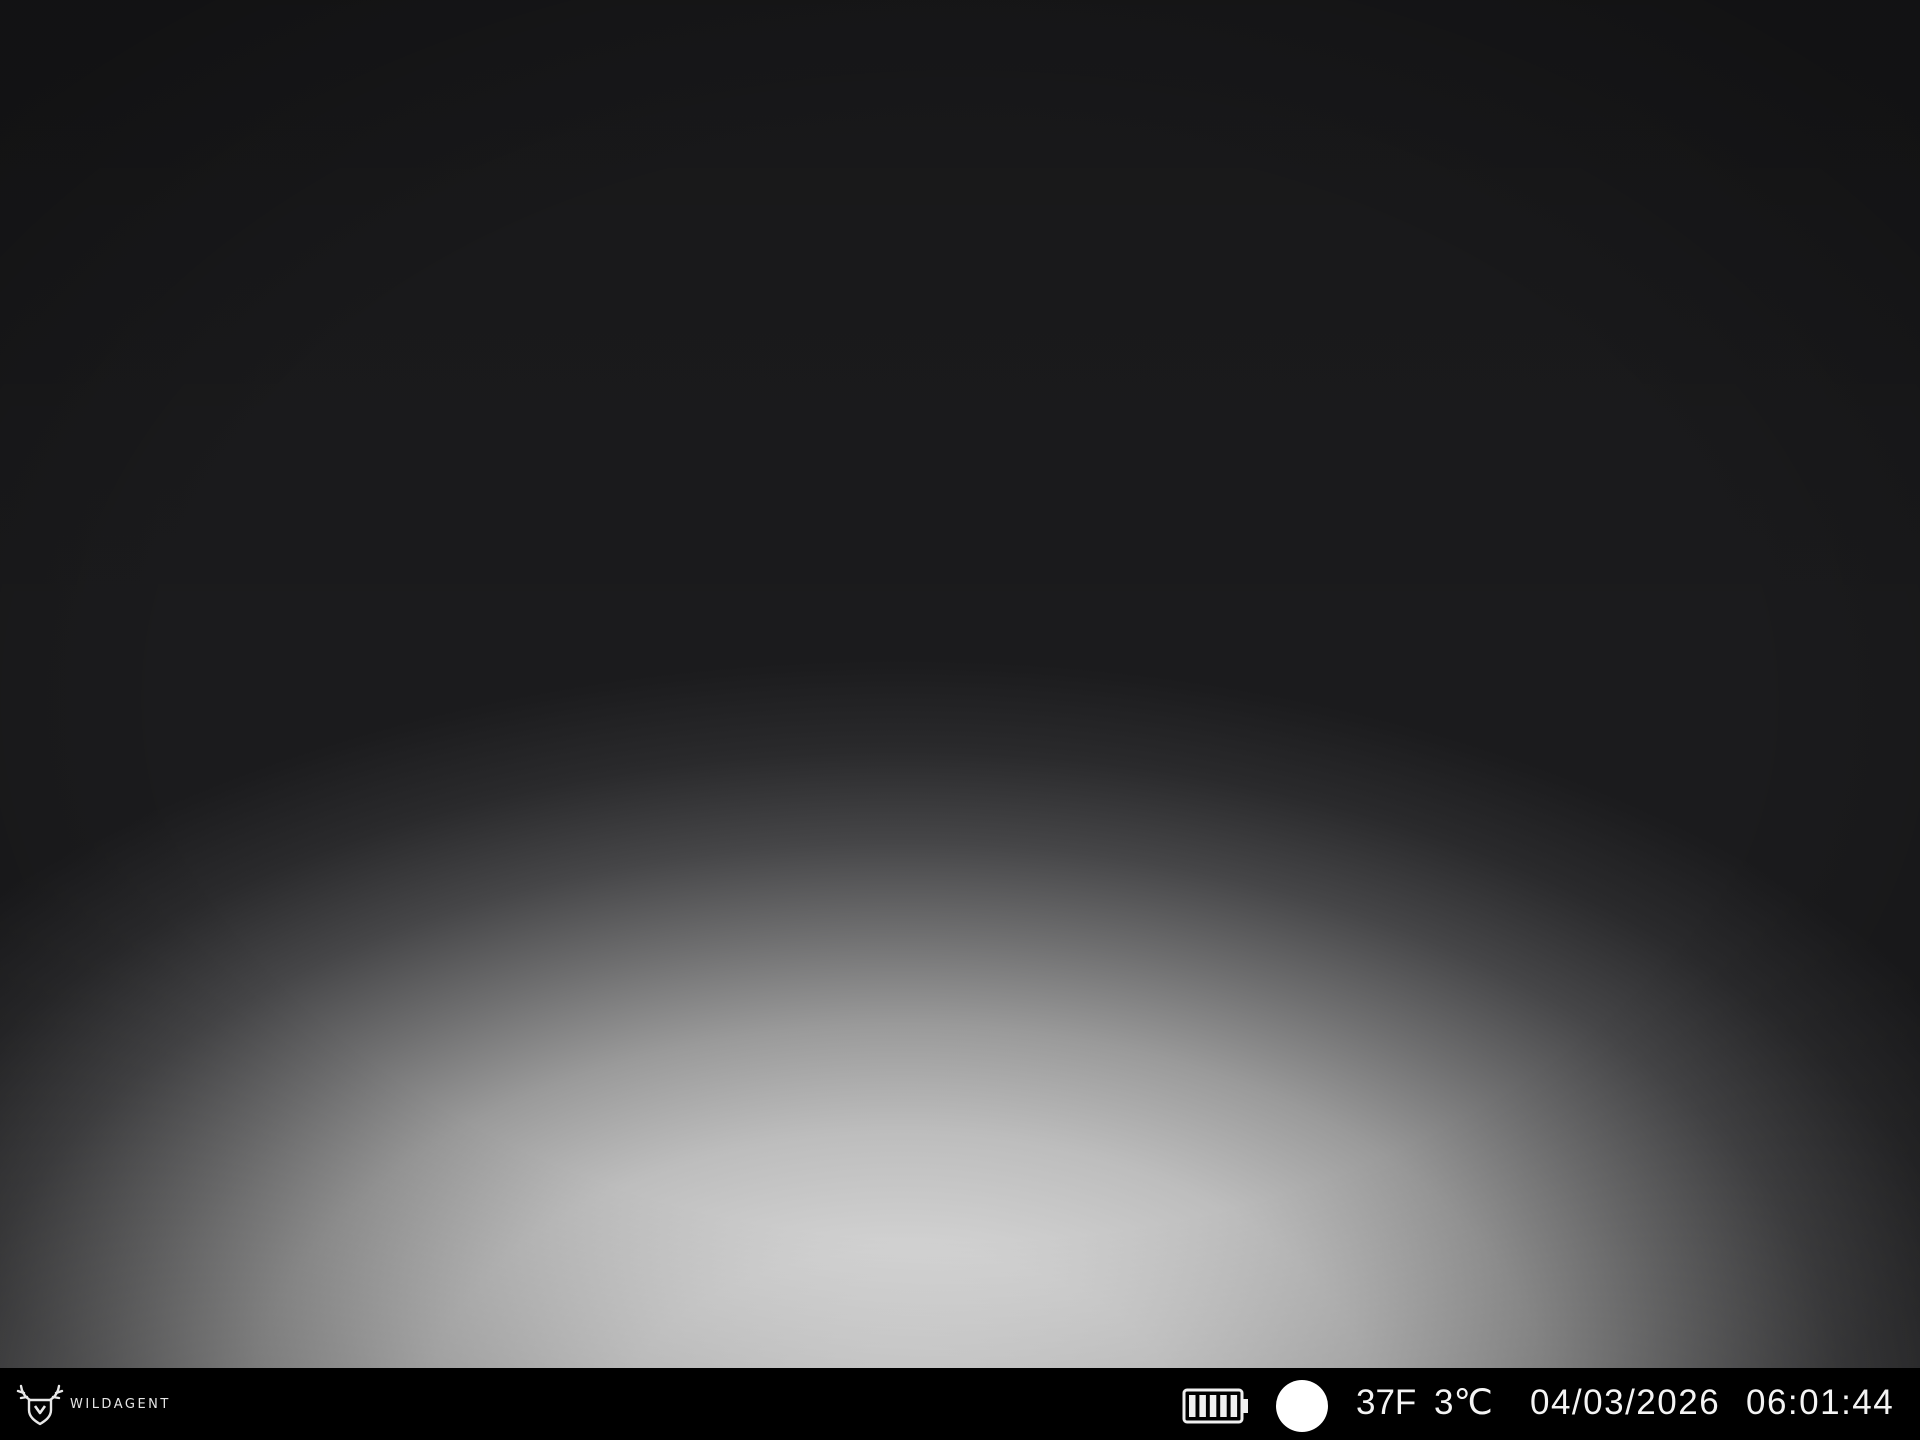 The width and height of the screenshot is (1920, 1440). I want to click on battery-indicator, so click(1216, 1408).